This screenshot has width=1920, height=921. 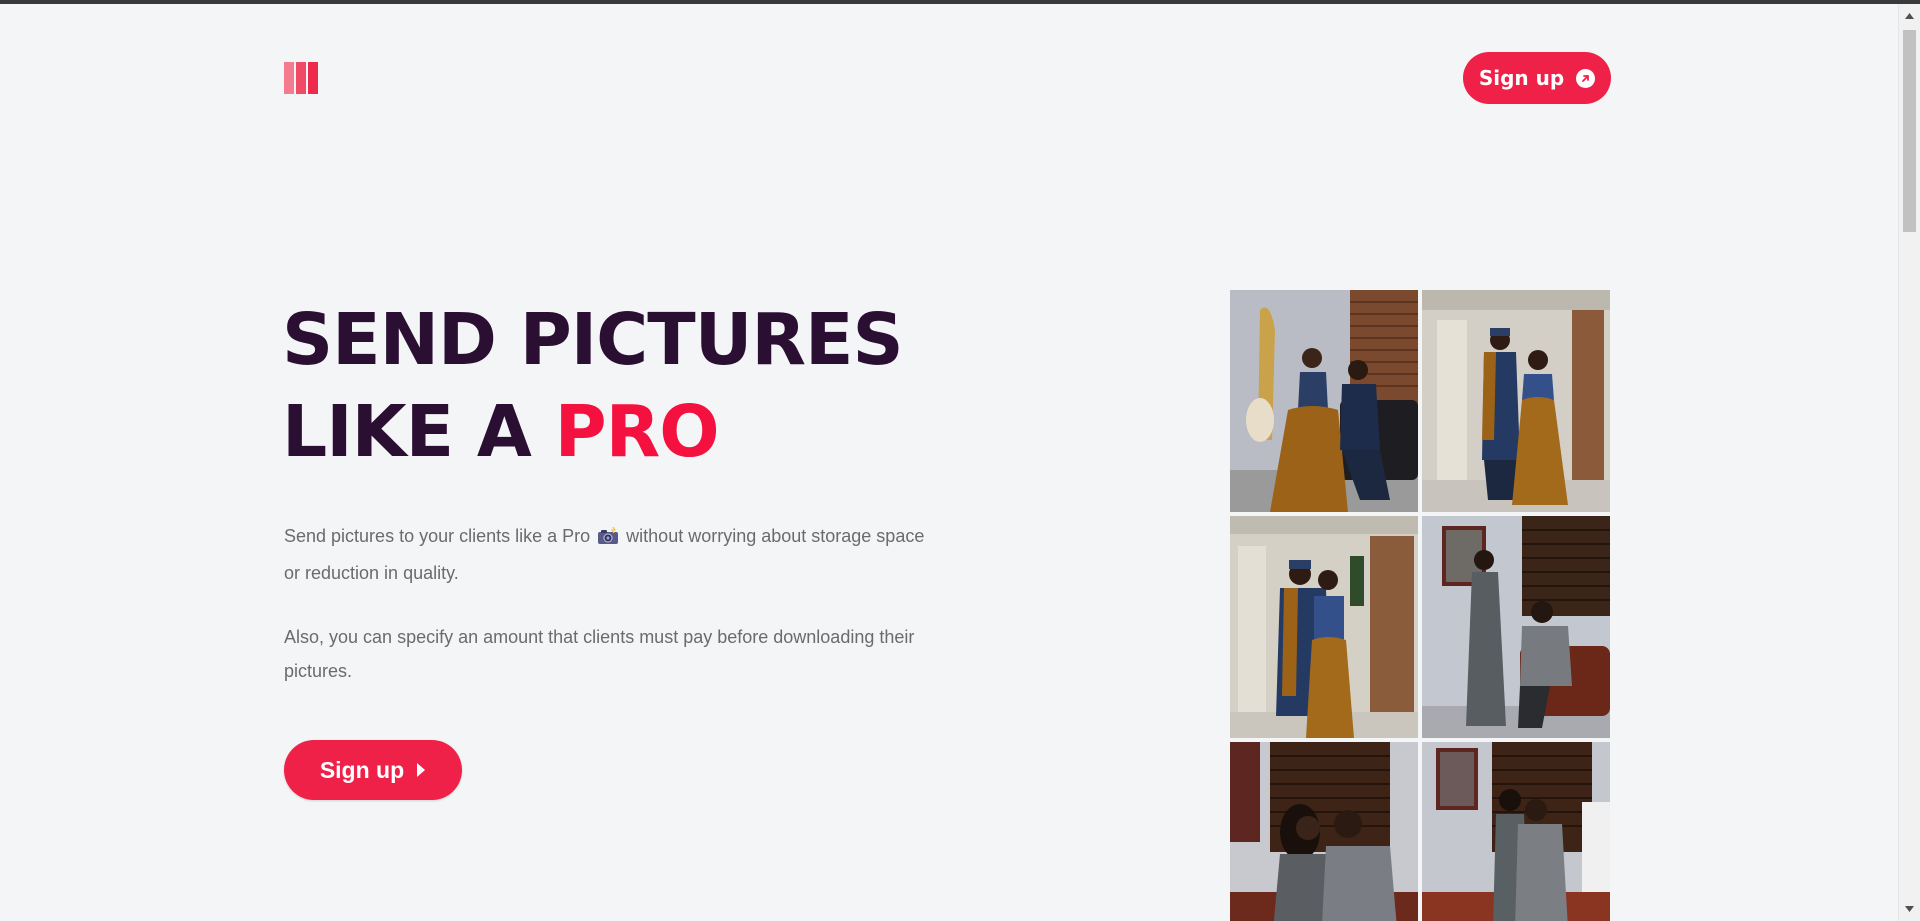 I want to click on scroll-down-arrow-icon, so click(x=1909, y=909).